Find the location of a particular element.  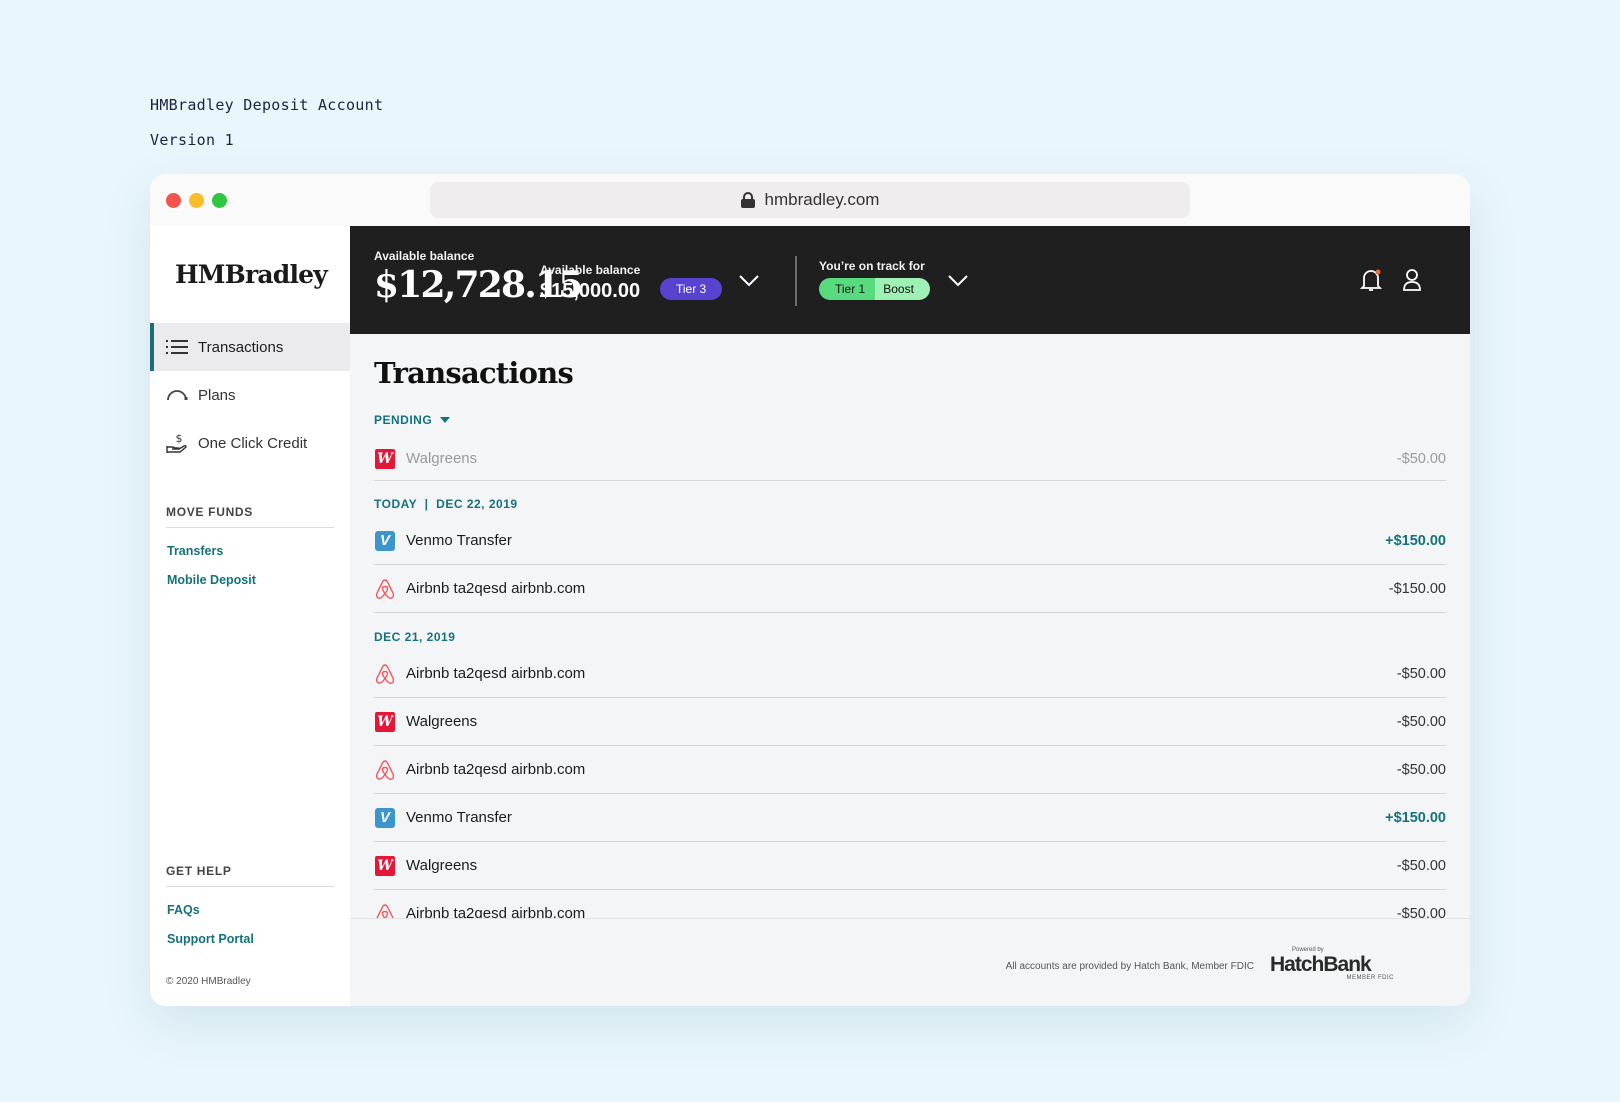

url-text: hmbradley.com is located at coordinates (822, 199).